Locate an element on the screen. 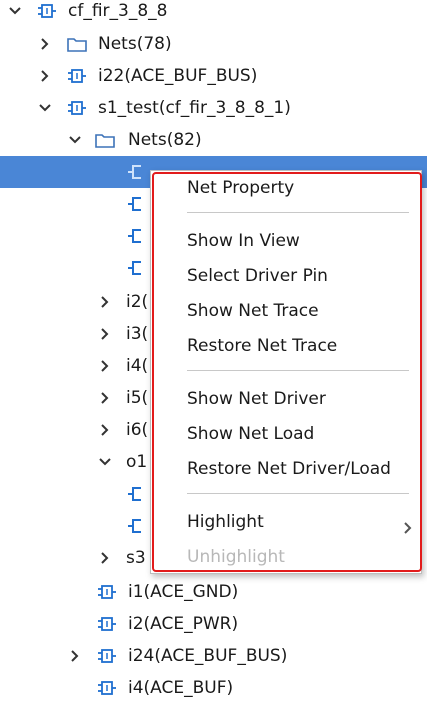 The width and height of the screenshot is (427, 704). tree-label: i2( is located at coordinates (137, 302).